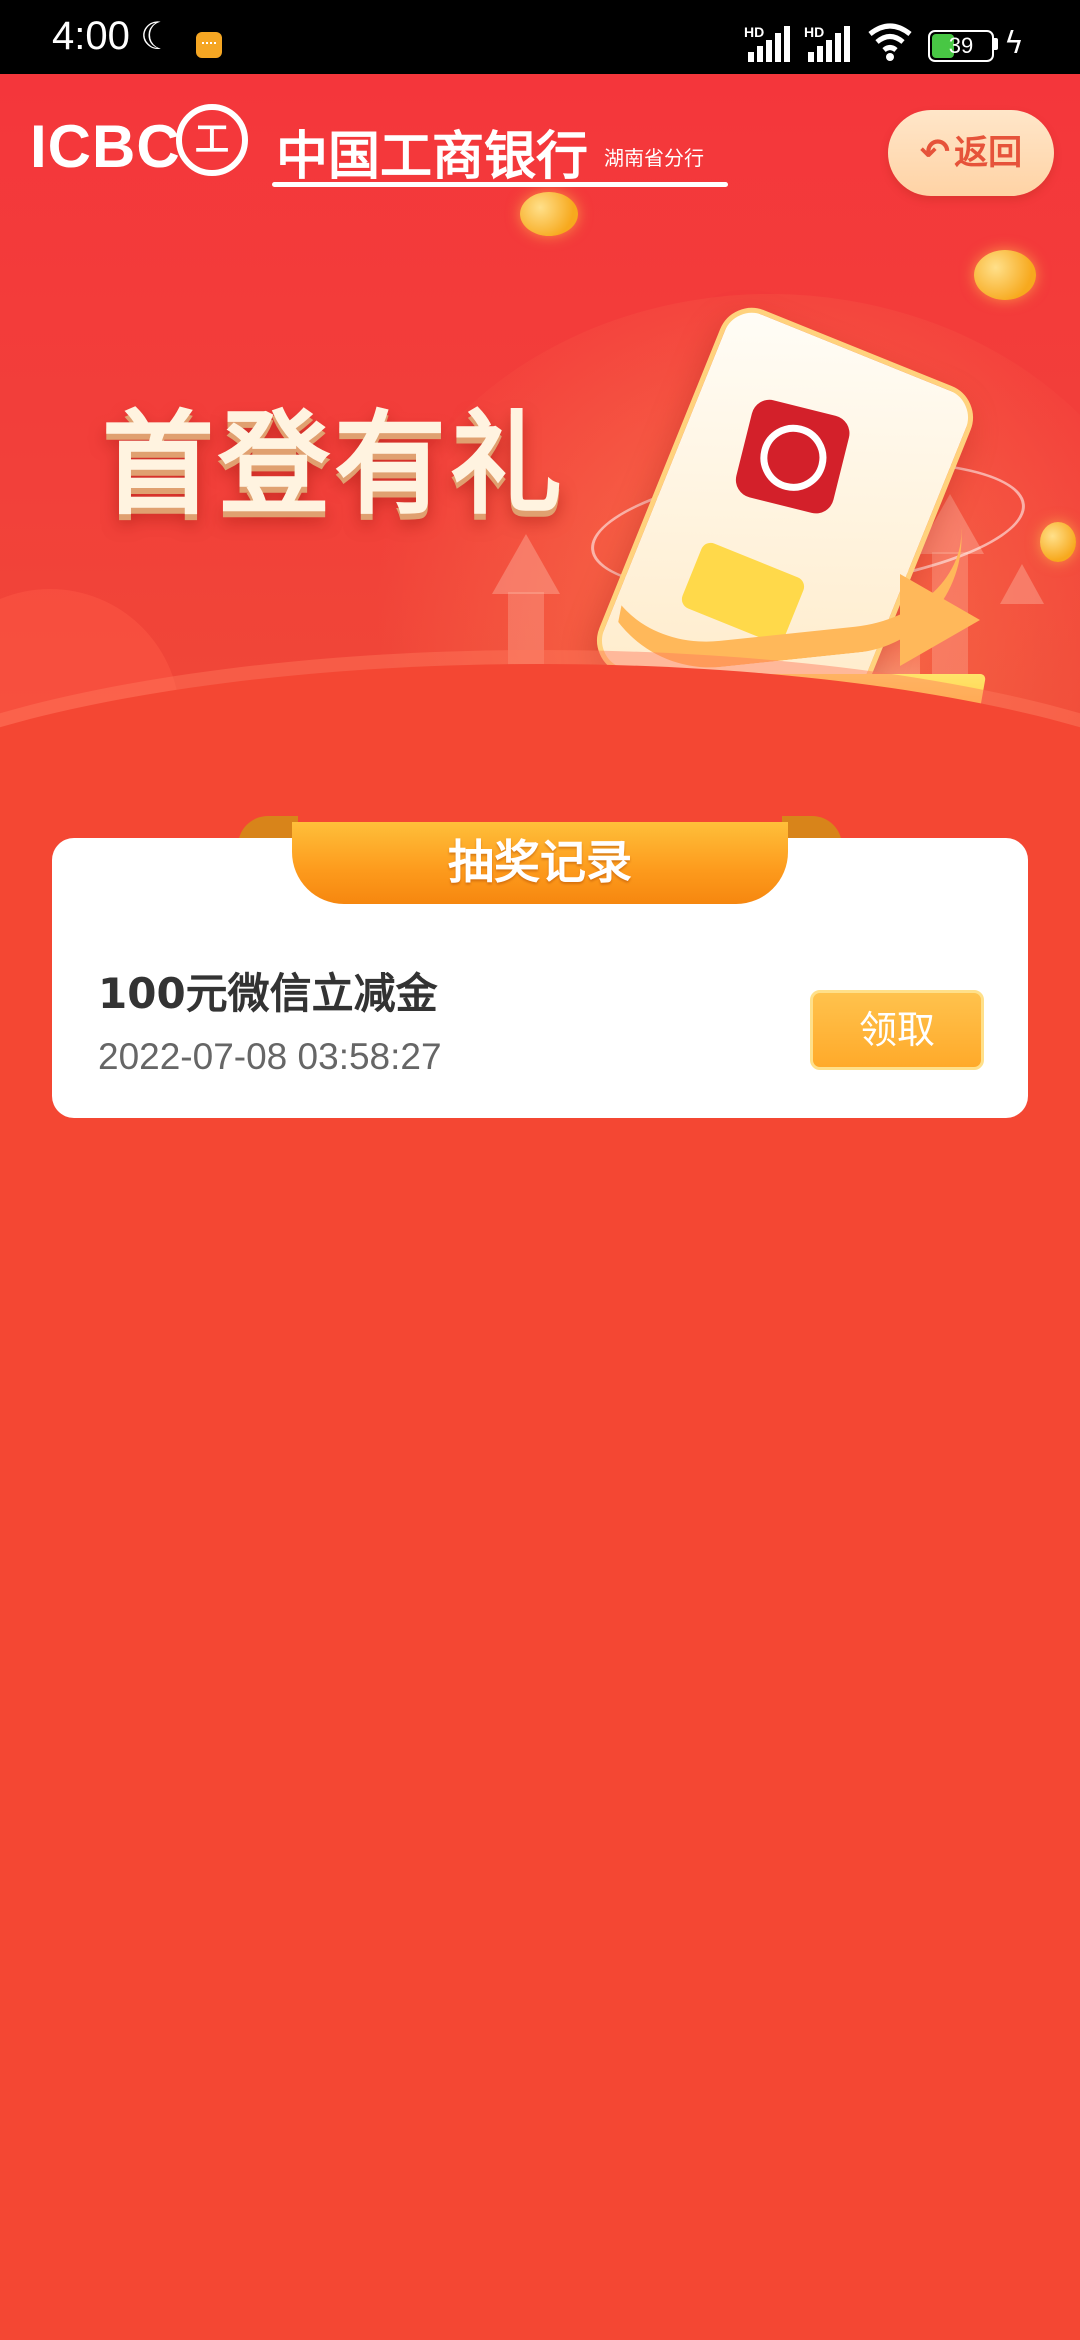  What do you see at coordinates (209, 45) in the screenshot?
I see `notification-app-icon` at bounding box center [209, 45].